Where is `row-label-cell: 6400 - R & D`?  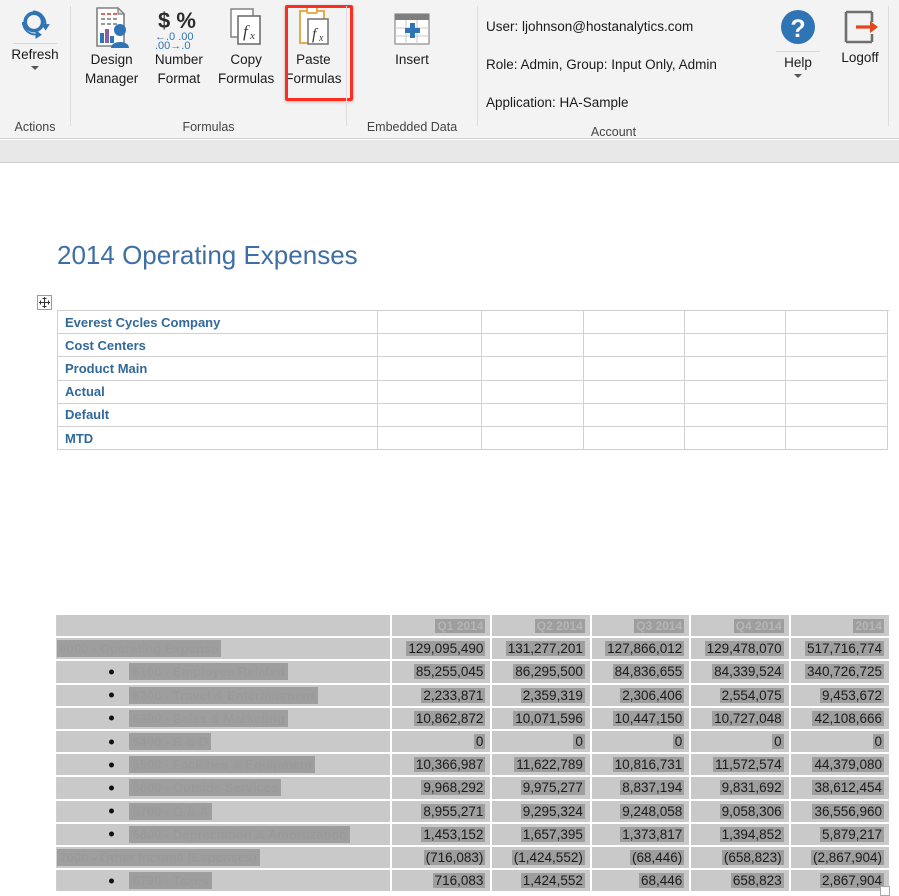 row-label-cell: 6400 - R & D is located at coordinates (224, 741).